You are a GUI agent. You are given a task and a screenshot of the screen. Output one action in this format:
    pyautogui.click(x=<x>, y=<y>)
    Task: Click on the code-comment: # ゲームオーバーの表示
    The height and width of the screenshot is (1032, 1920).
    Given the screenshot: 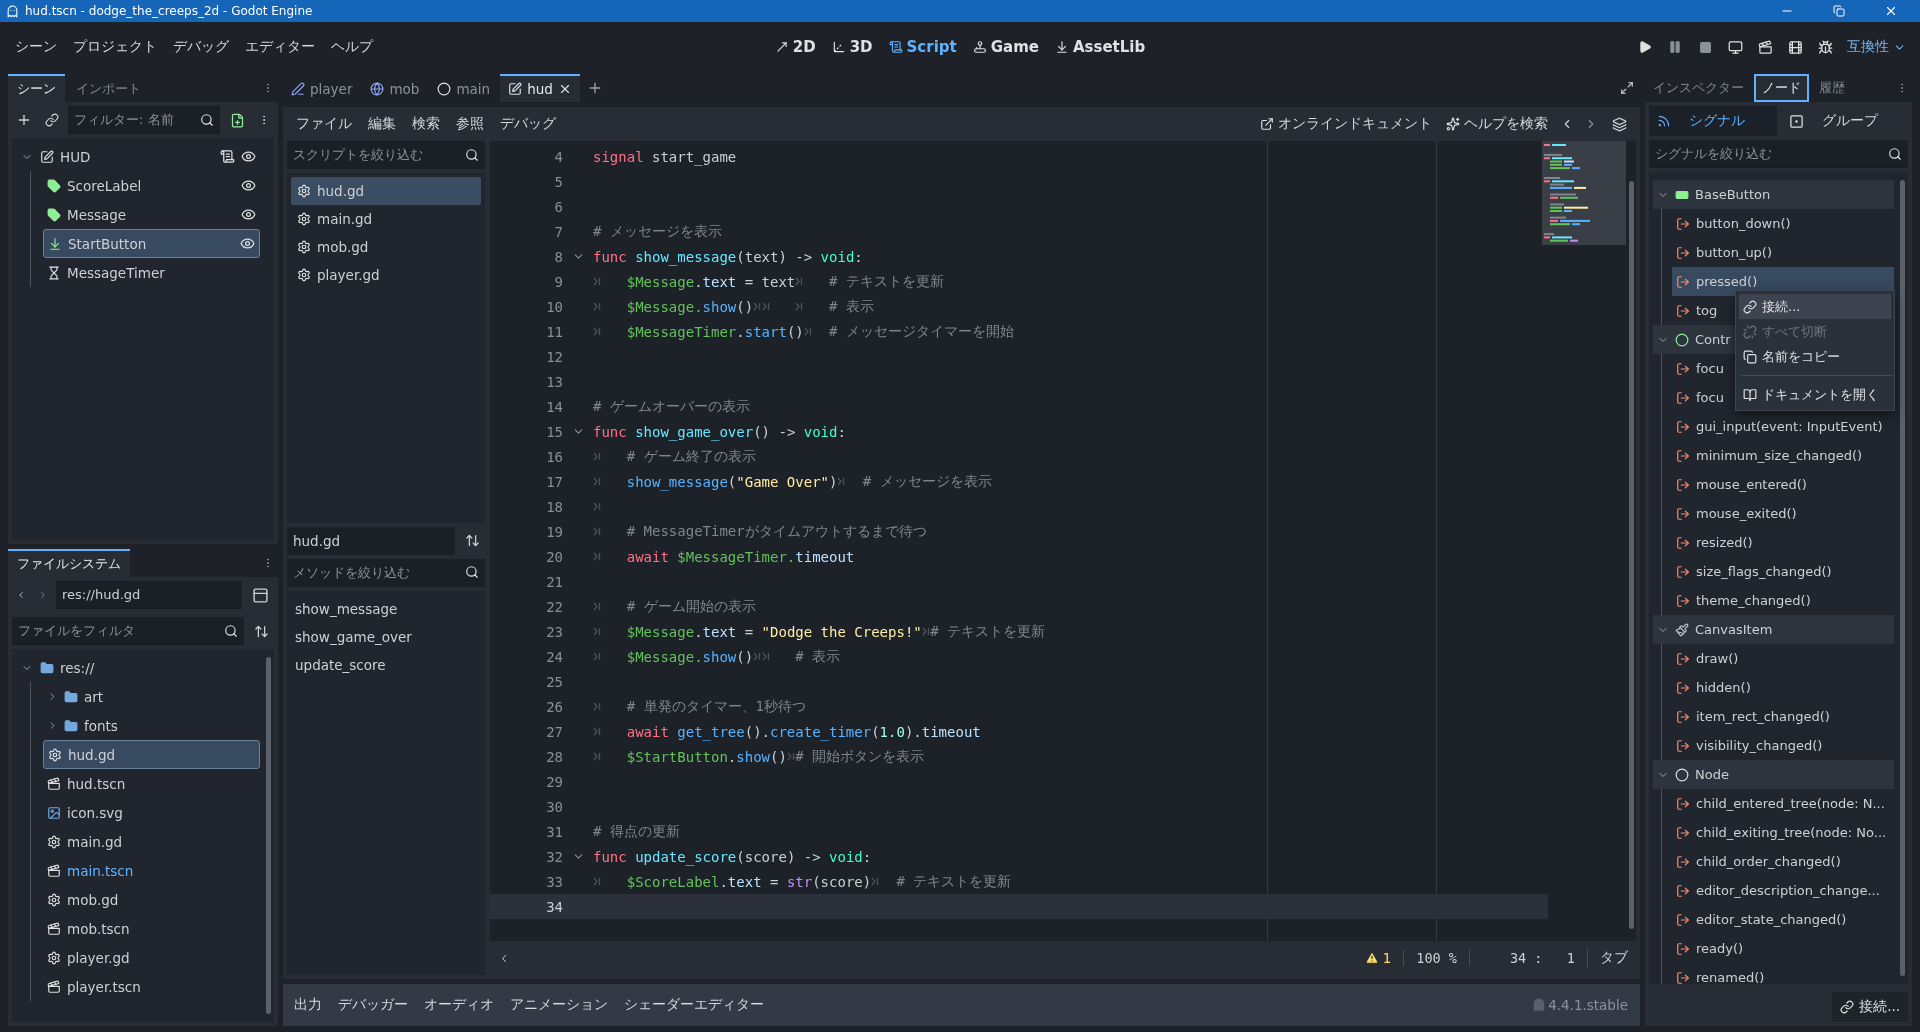 What is the action you would take?
    pyautogui.click(x=671, y=406)
    